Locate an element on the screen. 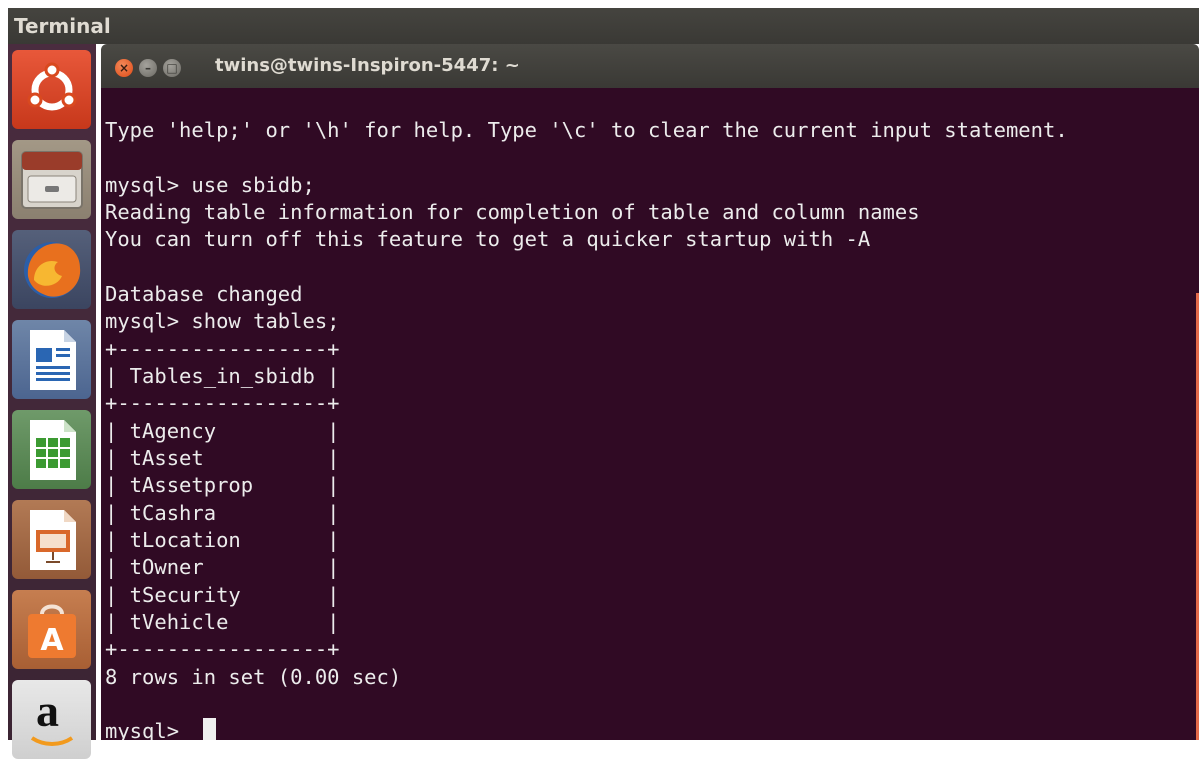 The height and width of the screenshot is (759, 1199). amazon-icon: a is located at coordinates (51, 719).